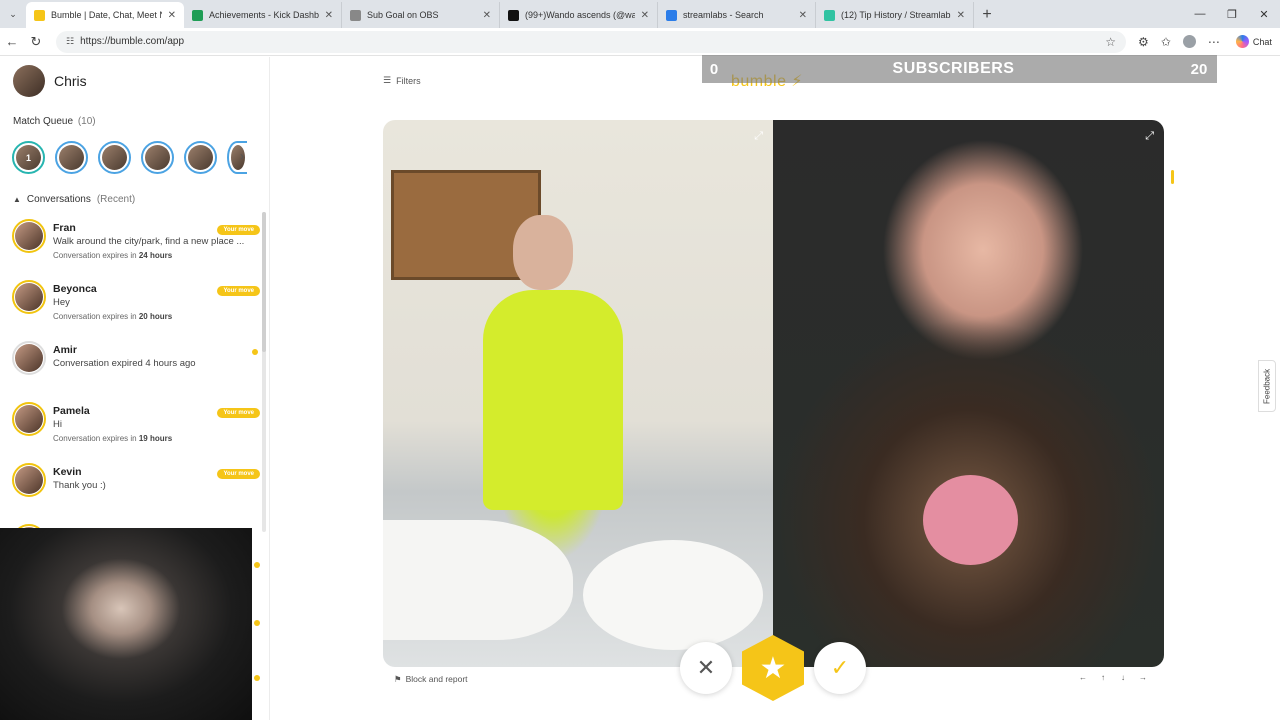 This screenshot has height=720, width=1280. I want to click on queue-next-chevron-icon: ›, so click(242, 156).